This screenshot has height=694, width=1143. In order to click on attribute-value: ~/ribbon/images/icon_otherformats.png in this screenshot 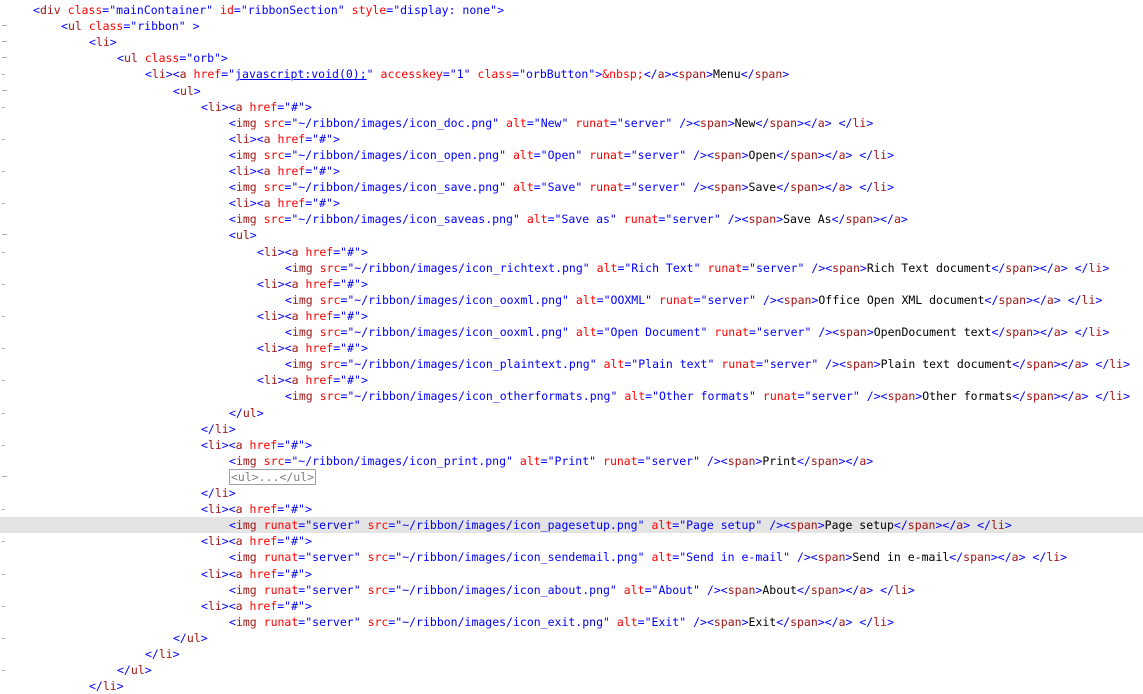, I will do `click(482, 396)`.